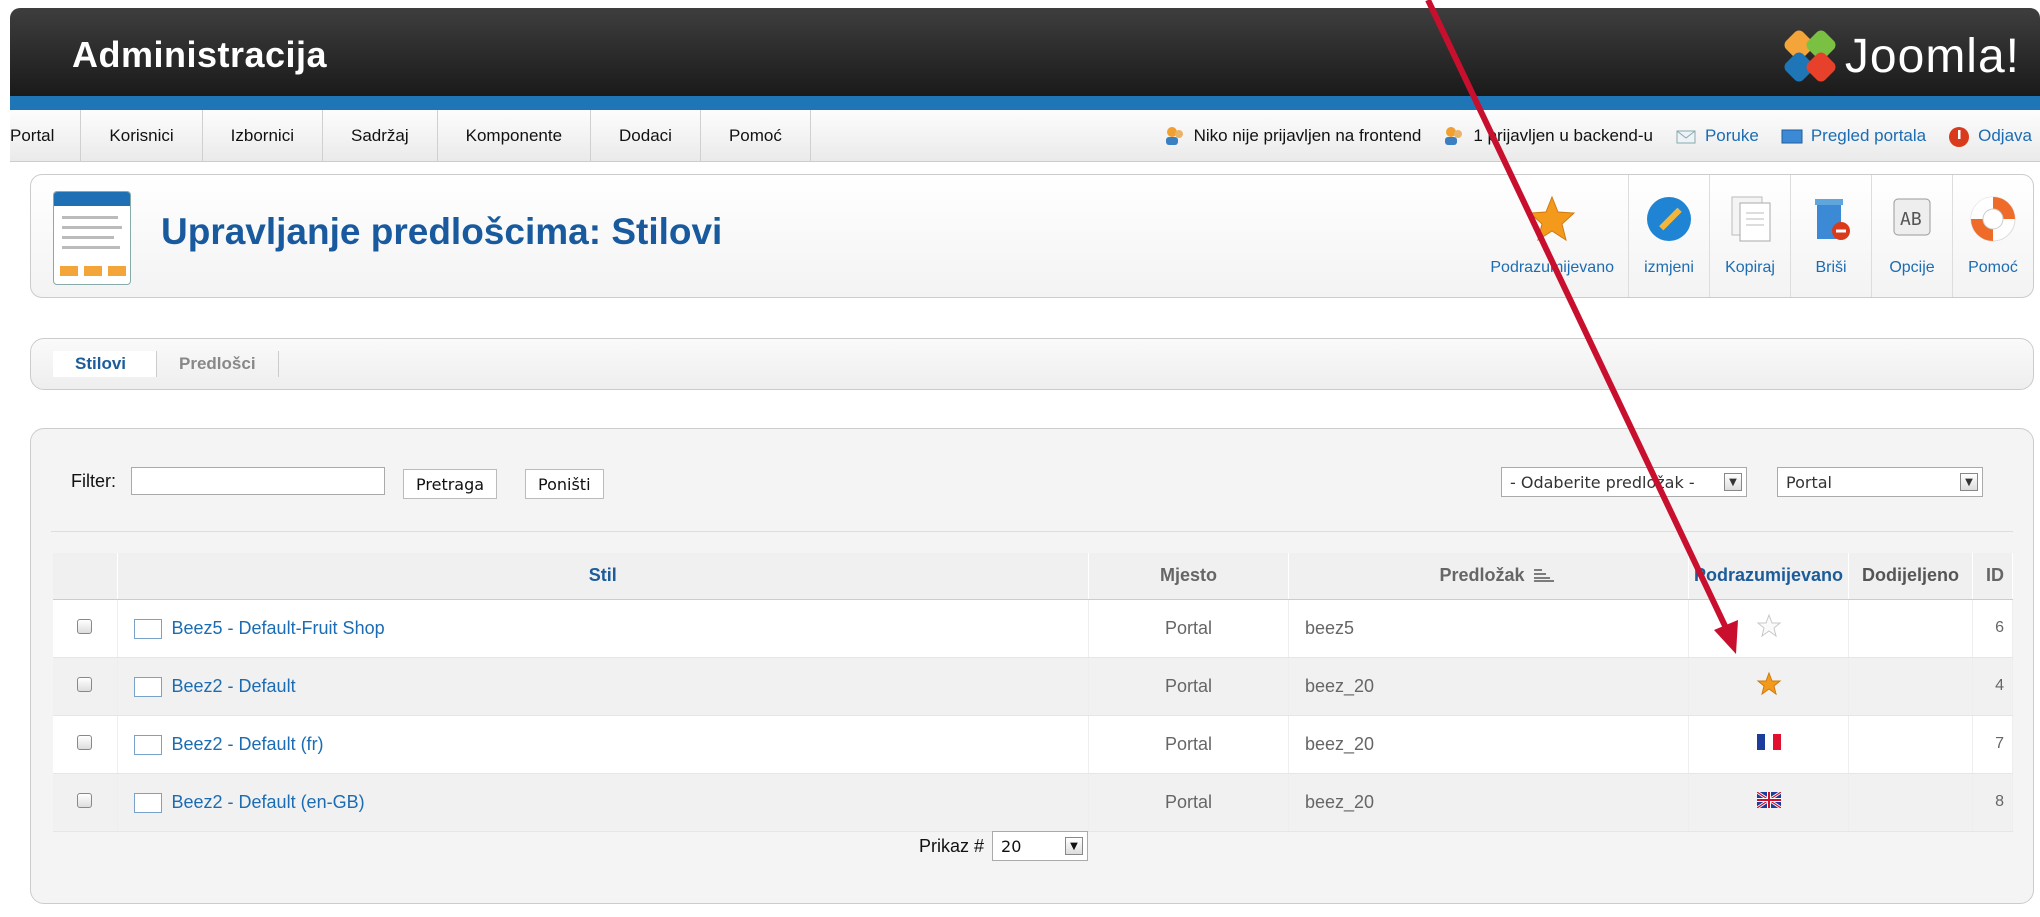 The image size is (2040, 917). I want to click on backend-users-status: 1 prijavljen u backend-u, so click(1548, 136).